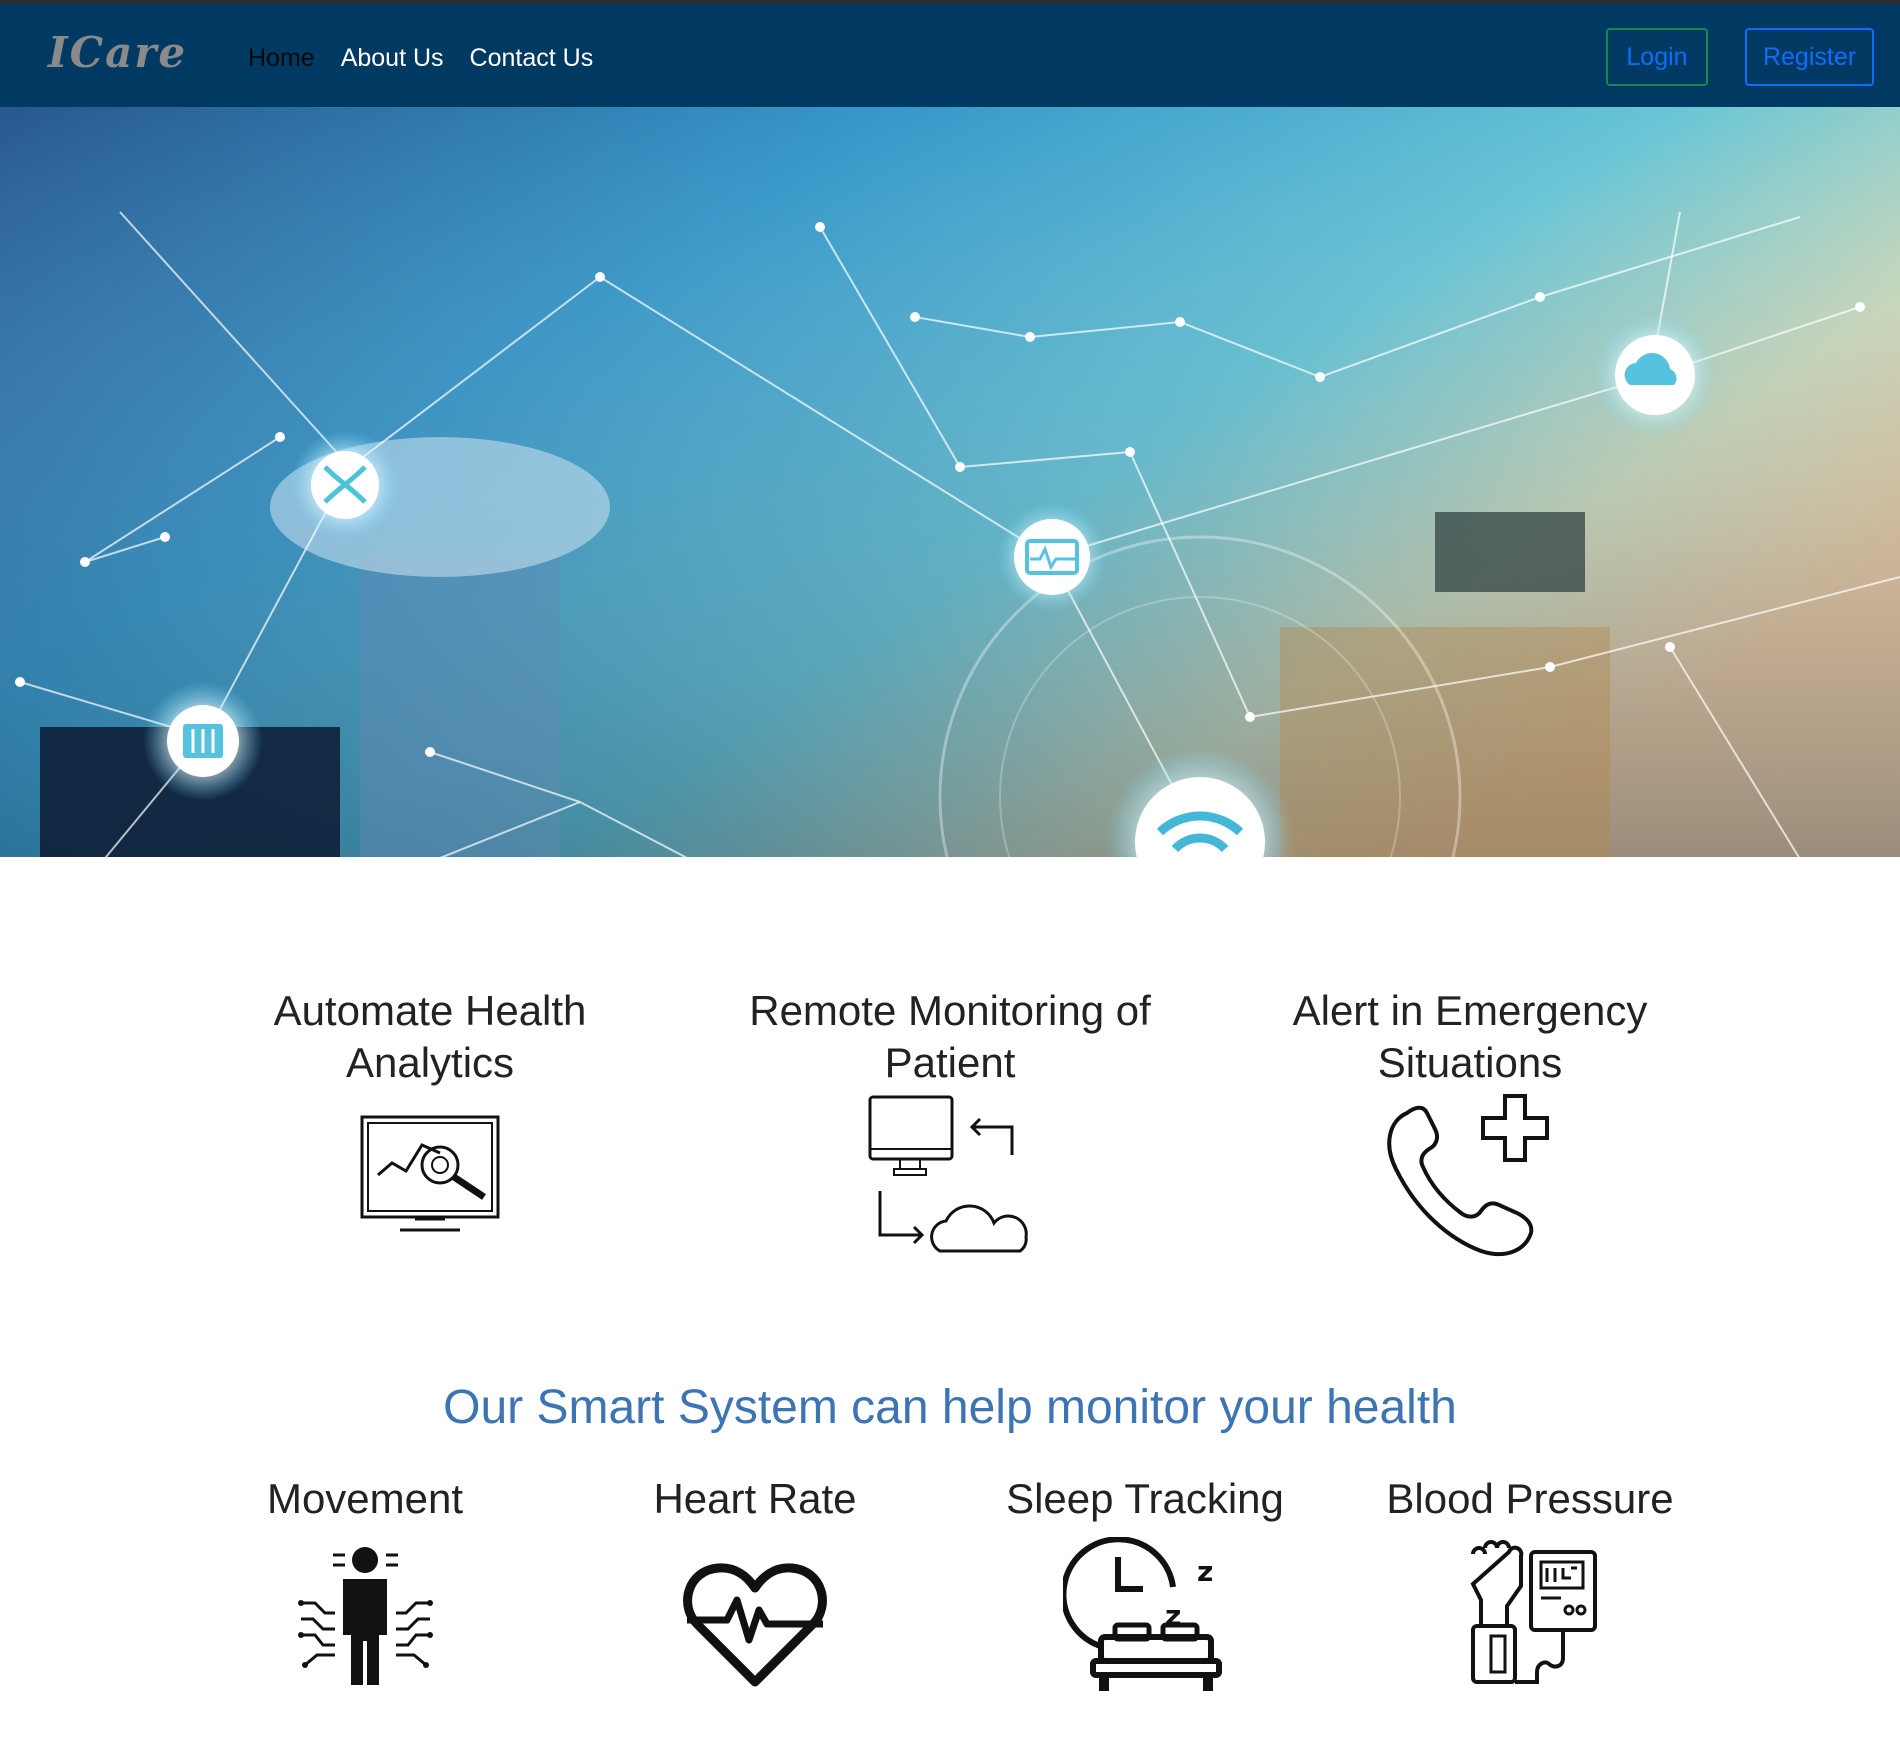 The height and width of the screenshot is (1748, 1900). I want to click on login-button: Login, so click(1657, 57).